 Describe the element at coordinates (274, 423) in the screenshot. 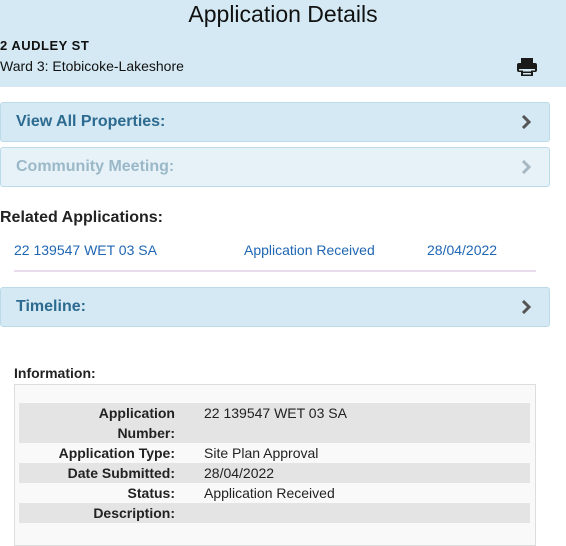

I see `info-row-application-number: Application Number: 22 139547 WET 03 SA` at that location.